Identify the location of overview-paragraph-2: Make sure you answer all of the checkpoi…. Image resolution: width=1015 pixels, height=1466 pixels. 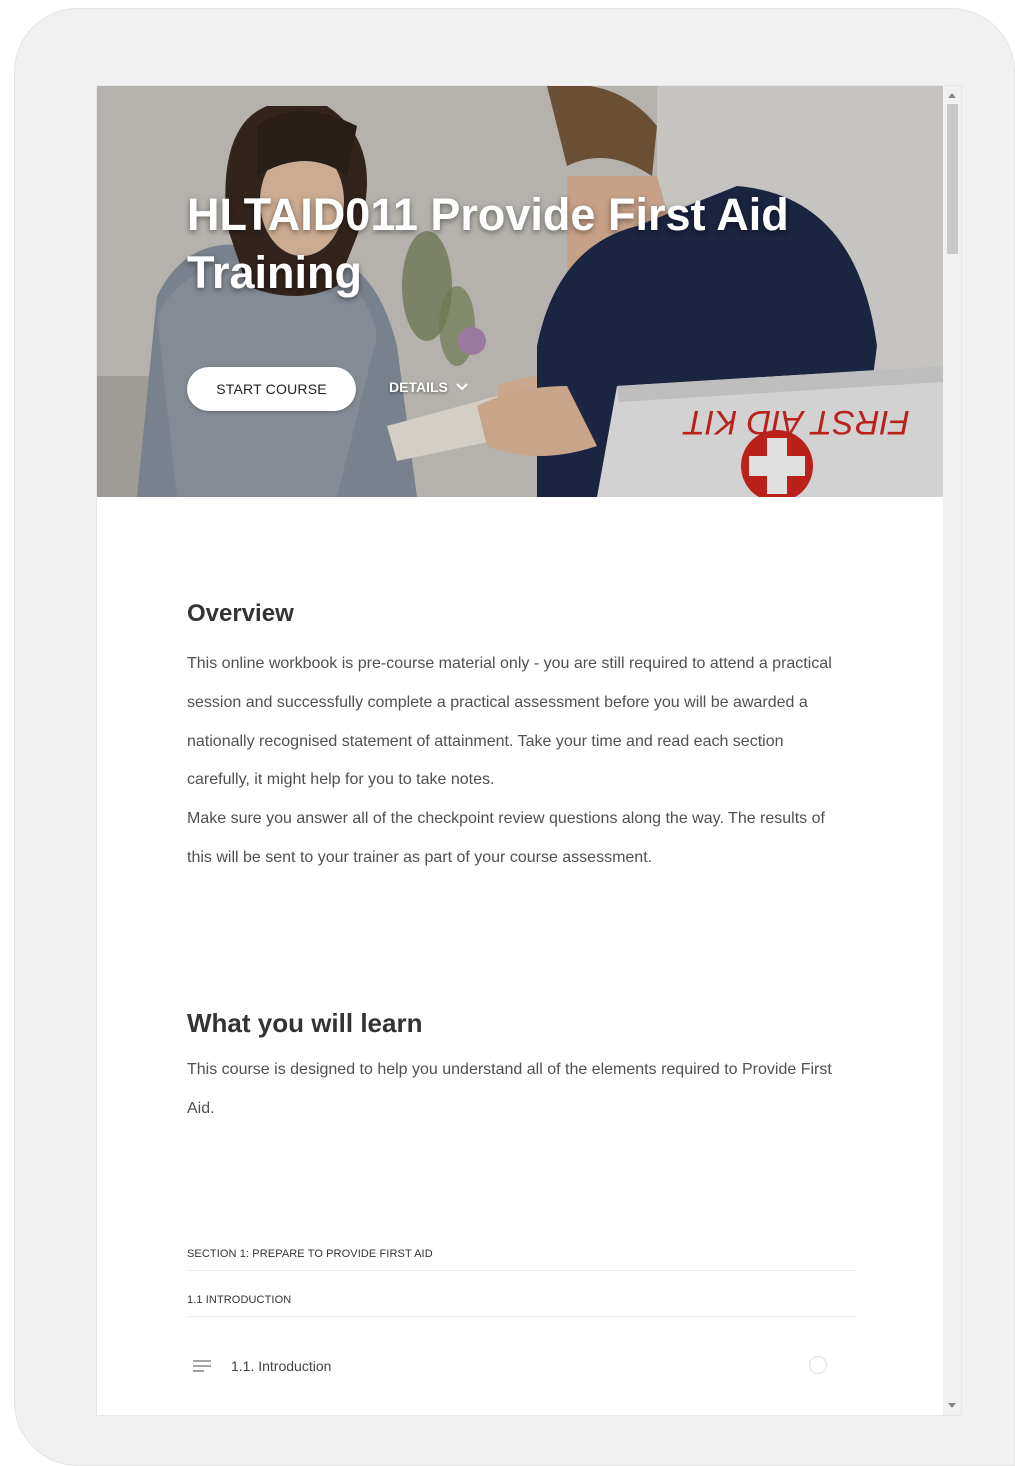
(506, 838).